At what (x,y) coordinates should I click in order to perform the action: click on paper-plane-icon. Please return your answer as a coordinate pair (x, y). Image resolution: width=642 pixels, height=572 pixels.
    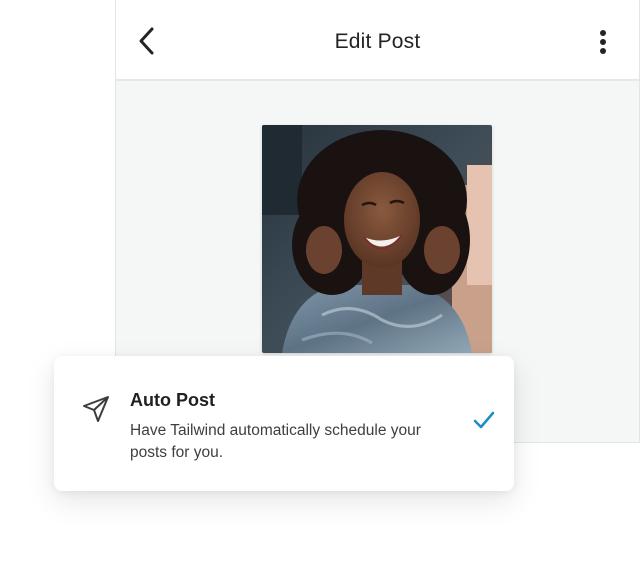
    Looking at the image, I should click on (96, 409).